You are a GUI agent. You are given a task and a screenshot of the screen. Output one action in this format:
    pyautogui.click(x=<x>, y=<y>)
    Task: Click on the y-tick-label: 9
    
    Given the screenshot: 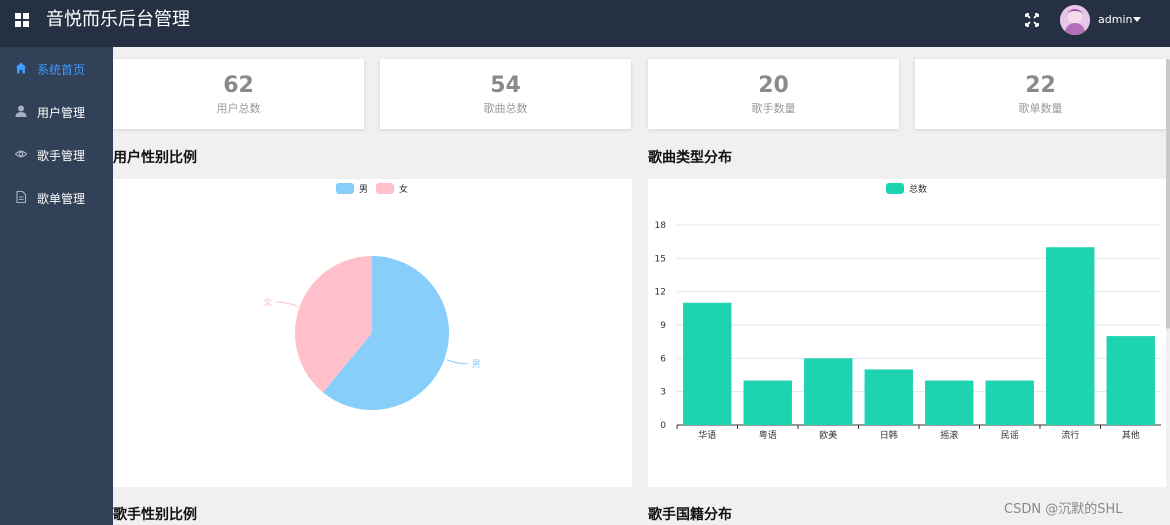 What is the action you would take?
    pyautogui.click(x=663, y=326)
    